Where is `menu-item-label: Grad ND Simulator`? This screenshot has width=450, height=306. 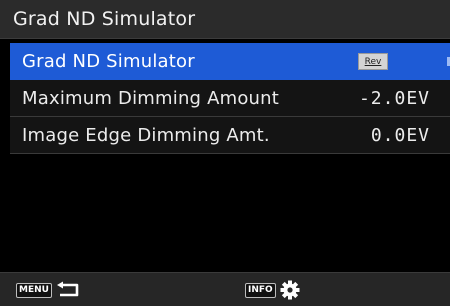
menu-item-label: Grad ND Simulator is located at coordinates (108, 61).